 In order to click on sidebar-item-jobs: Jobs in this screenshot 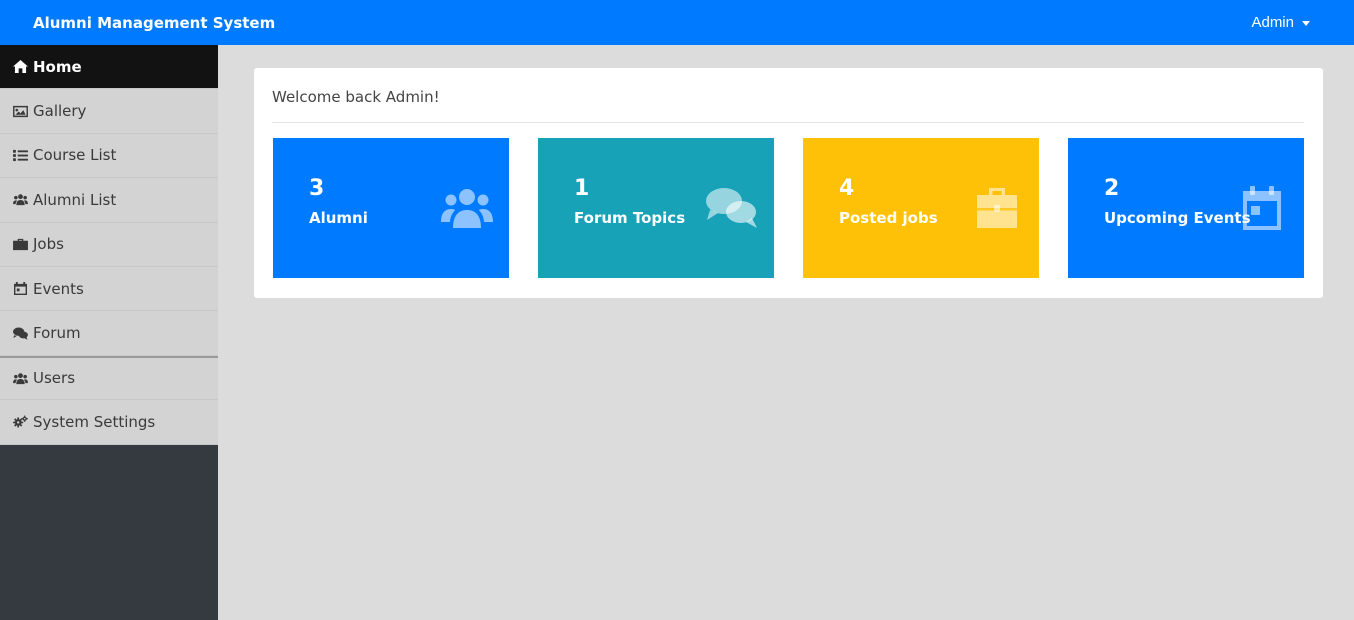, I will do `click(109, 245)`.